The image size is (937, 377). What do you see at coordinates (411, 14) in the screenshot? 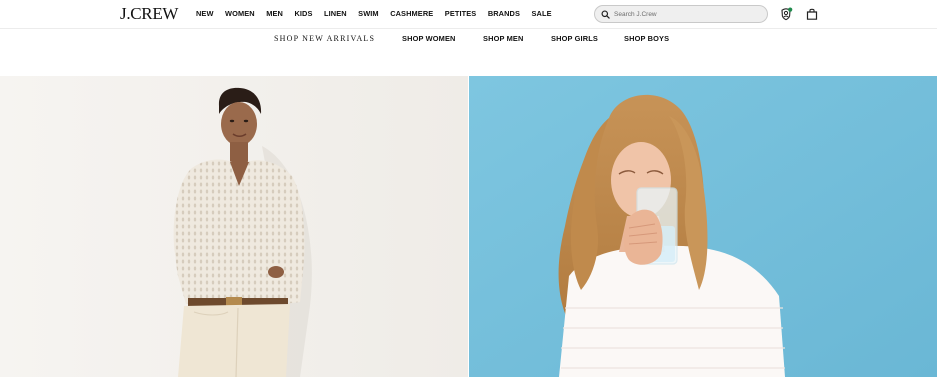
I see `nav-cashmere: CASHMERE` at bounding box center [411, 14].